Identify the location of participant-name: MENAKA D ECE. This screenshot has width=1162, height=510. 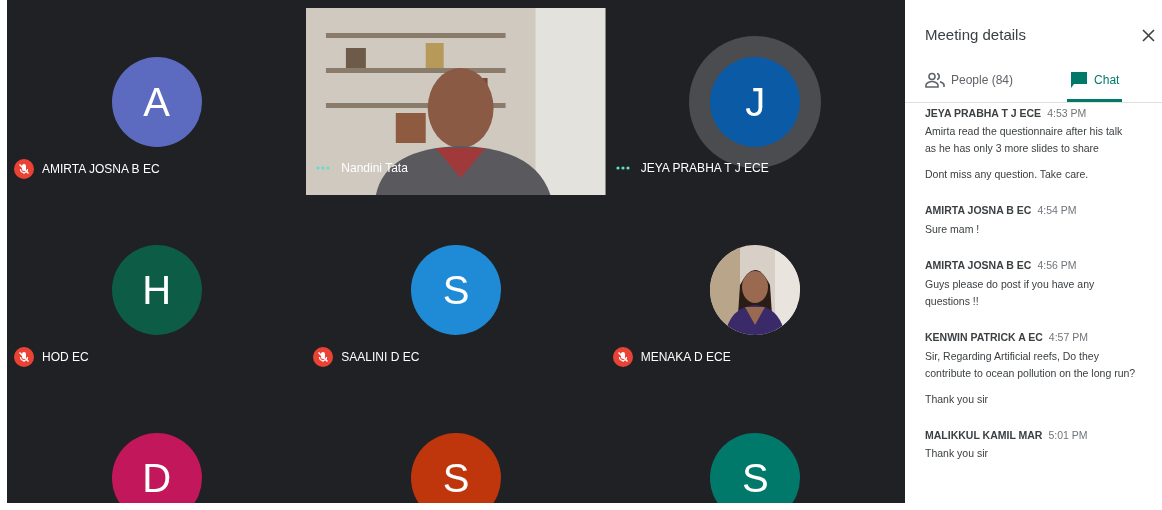
(685, 357).